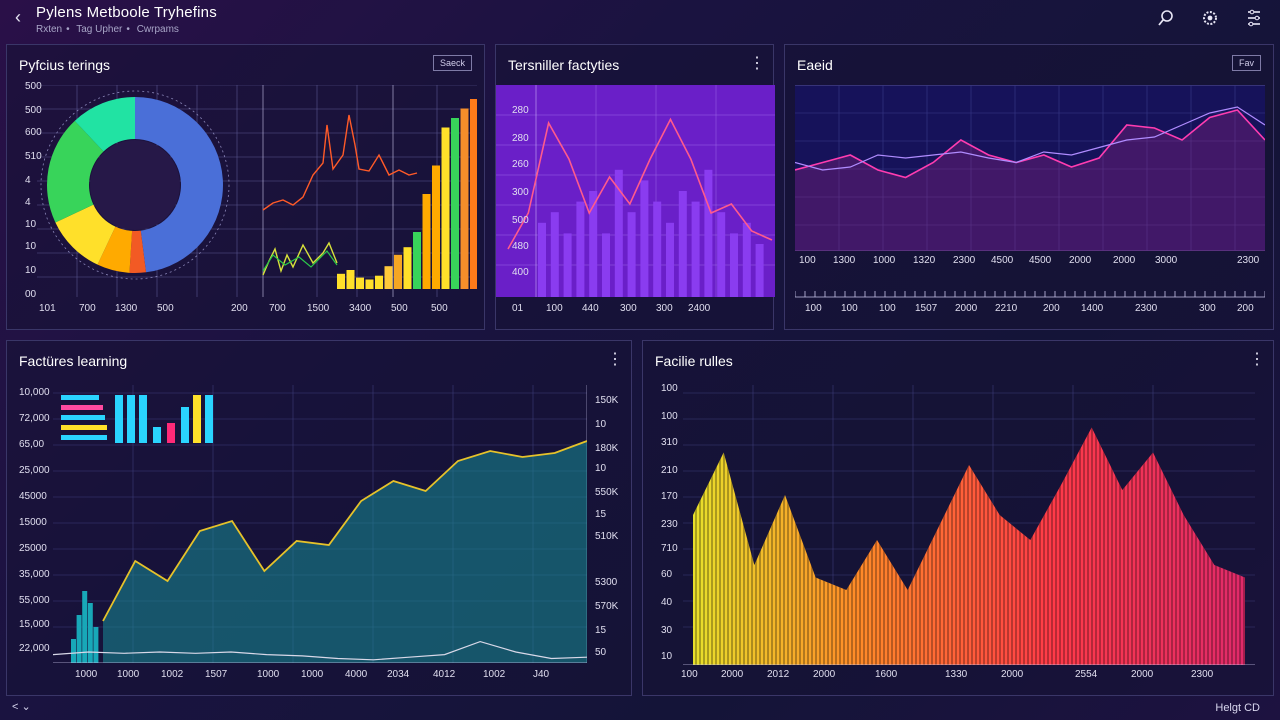 The image size is (1280, 720). What do you see at coordinates (1166, 18) in the screenshot?
I see `search-icon` at bounding box center [1166, 18].